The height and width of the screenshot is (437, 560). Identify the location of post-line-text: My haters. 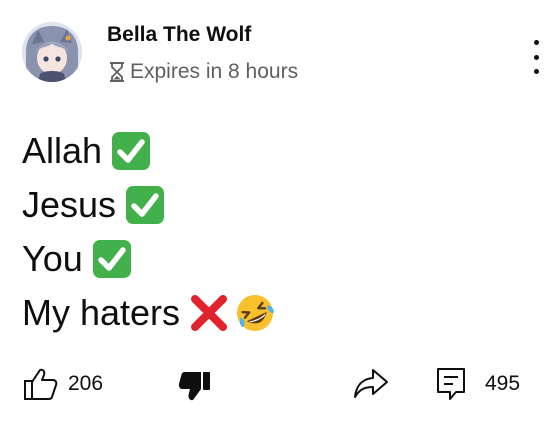
(101, 312).